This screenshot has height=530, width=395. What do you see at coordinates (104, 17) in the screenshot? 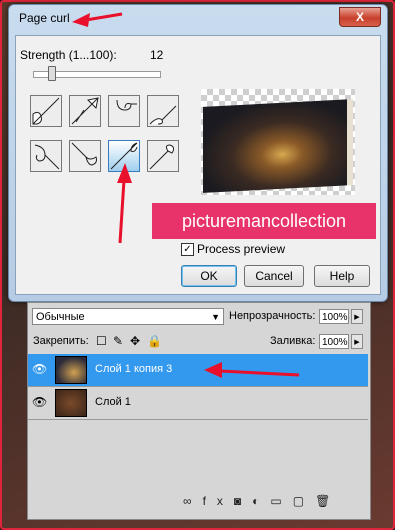
I see `arrow-to-title` at bounding box center [104, 17].